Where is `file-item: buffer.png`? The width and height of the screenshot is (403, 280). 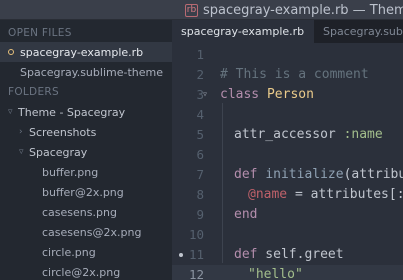
file-item: buffer.png is located at coordinates (86, 172).